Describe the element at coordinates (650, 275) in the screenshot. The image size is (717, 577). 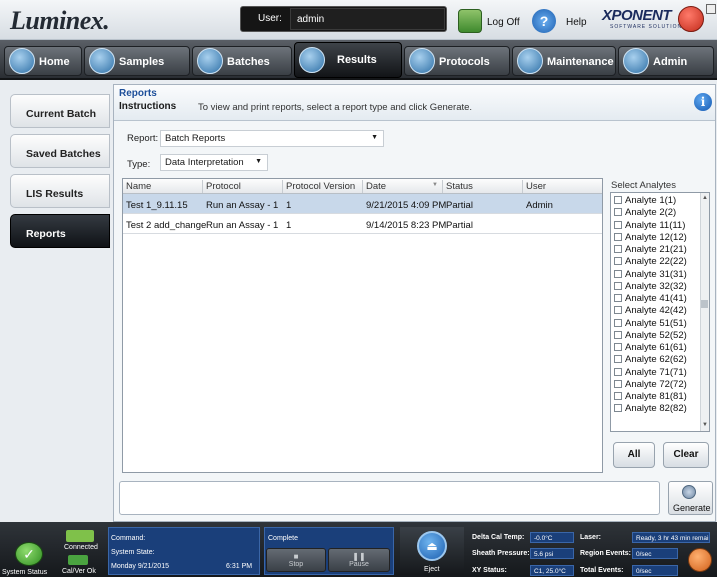
I see `analyte-checkbox-item: Analyte 31(31)` at that location.